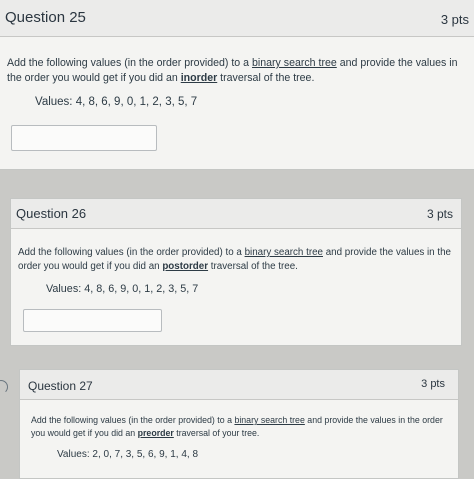  Describe the element at coordinates (239, 385) in the screenshot. I see `question-27-header: Question 27 3 pts` at that location.